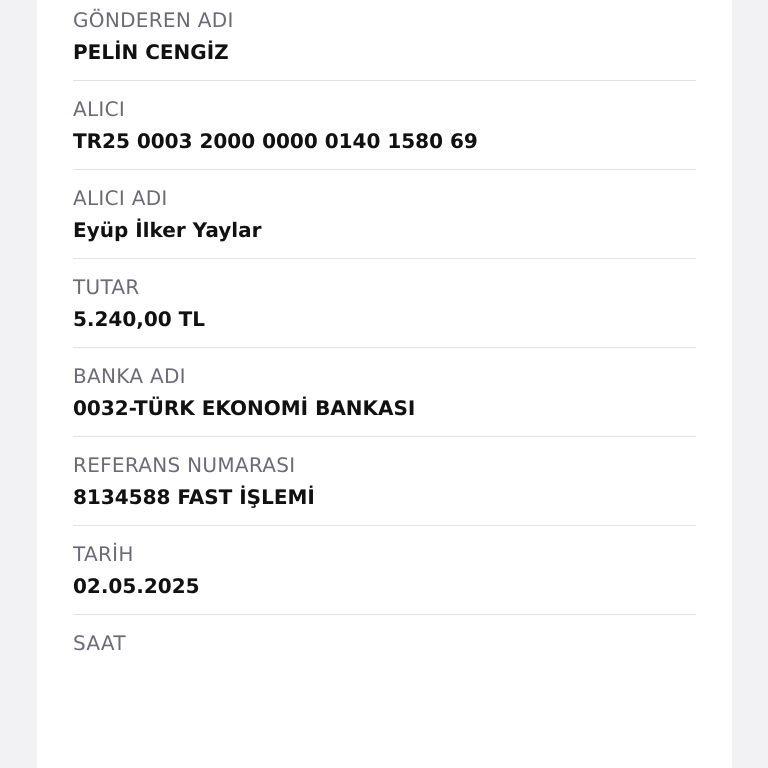 The width and height of the screenshot is (768, 768). Describe the element at coordinates (276, 141) in the screenshot. I see `field-value: TR25 0003 2000 0000 0140 1580 69` at that location.